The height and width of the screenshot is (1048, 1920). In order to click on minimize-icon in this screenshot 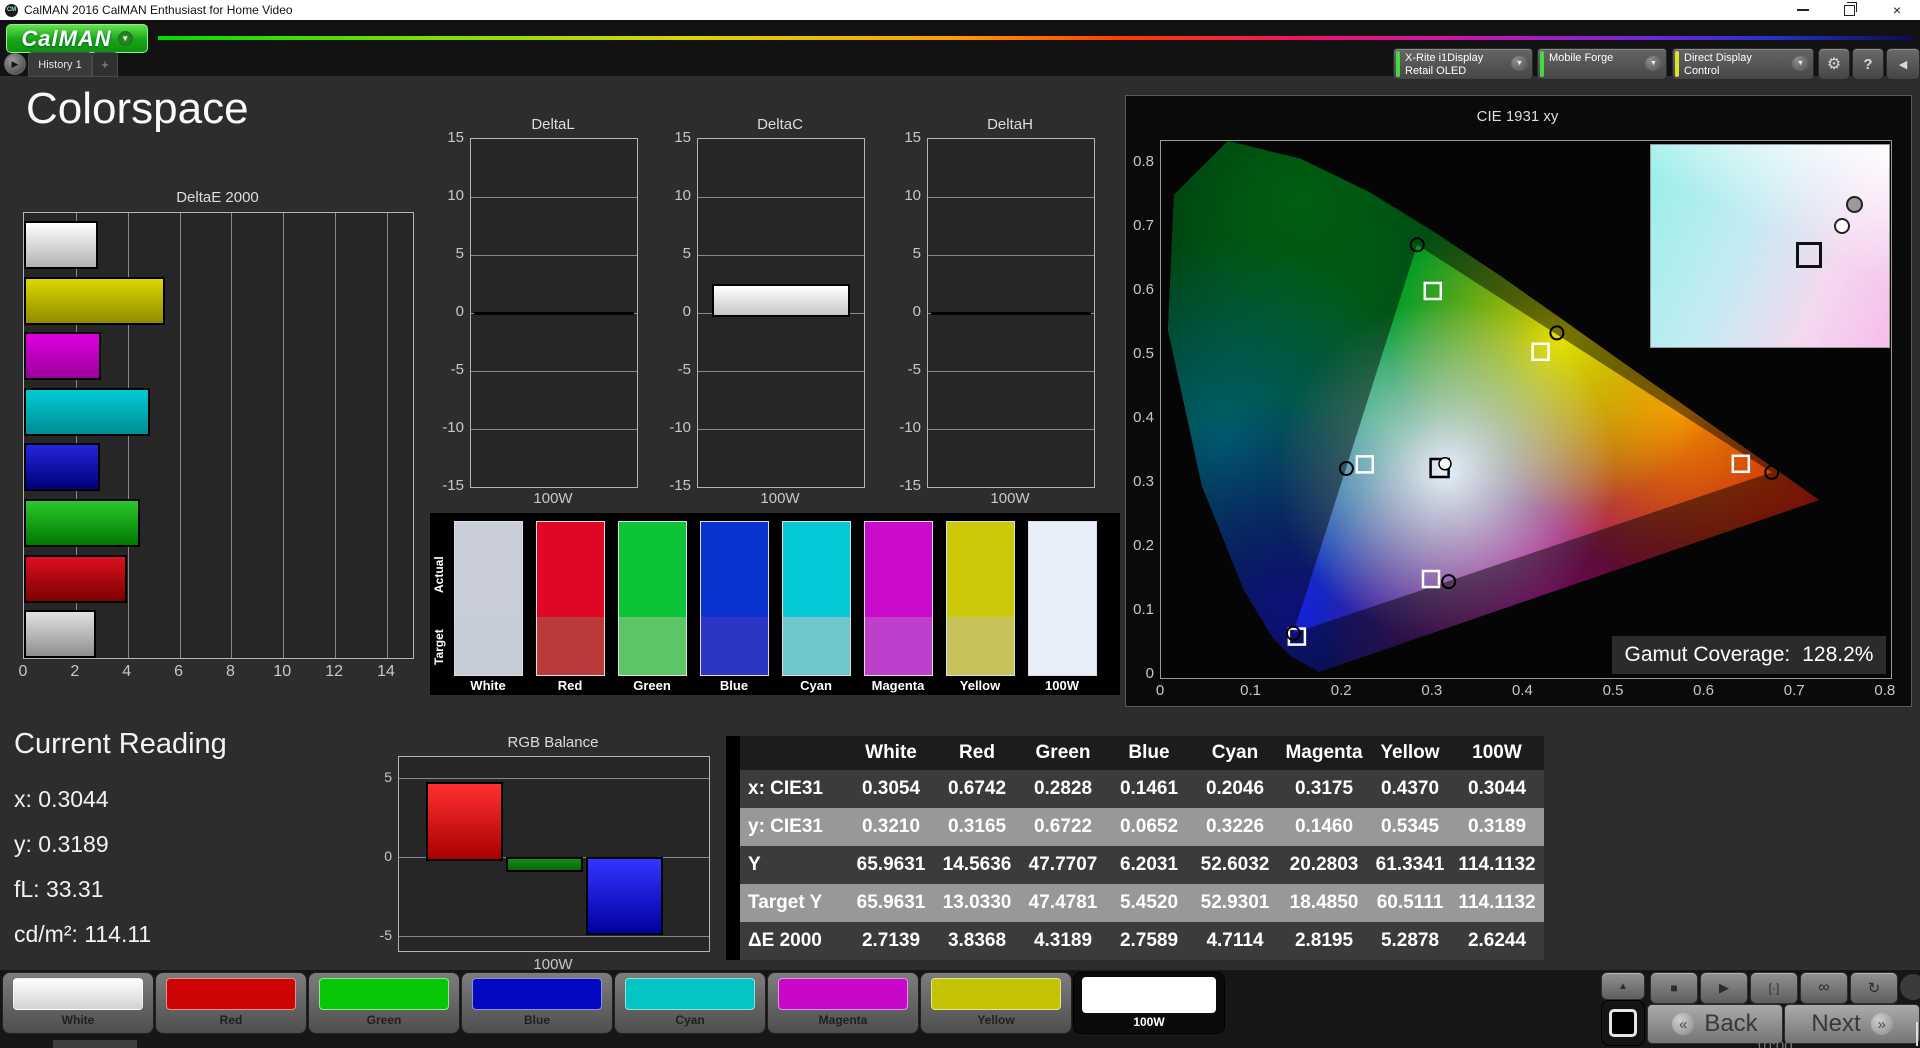, I will do `click(1803, 10)`.